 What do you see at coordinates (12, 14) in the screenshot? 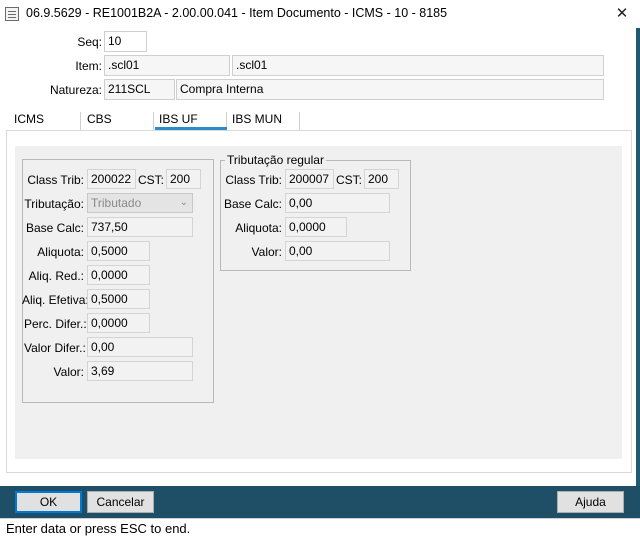
I see `app-icon` at bounding box center [12, 14].